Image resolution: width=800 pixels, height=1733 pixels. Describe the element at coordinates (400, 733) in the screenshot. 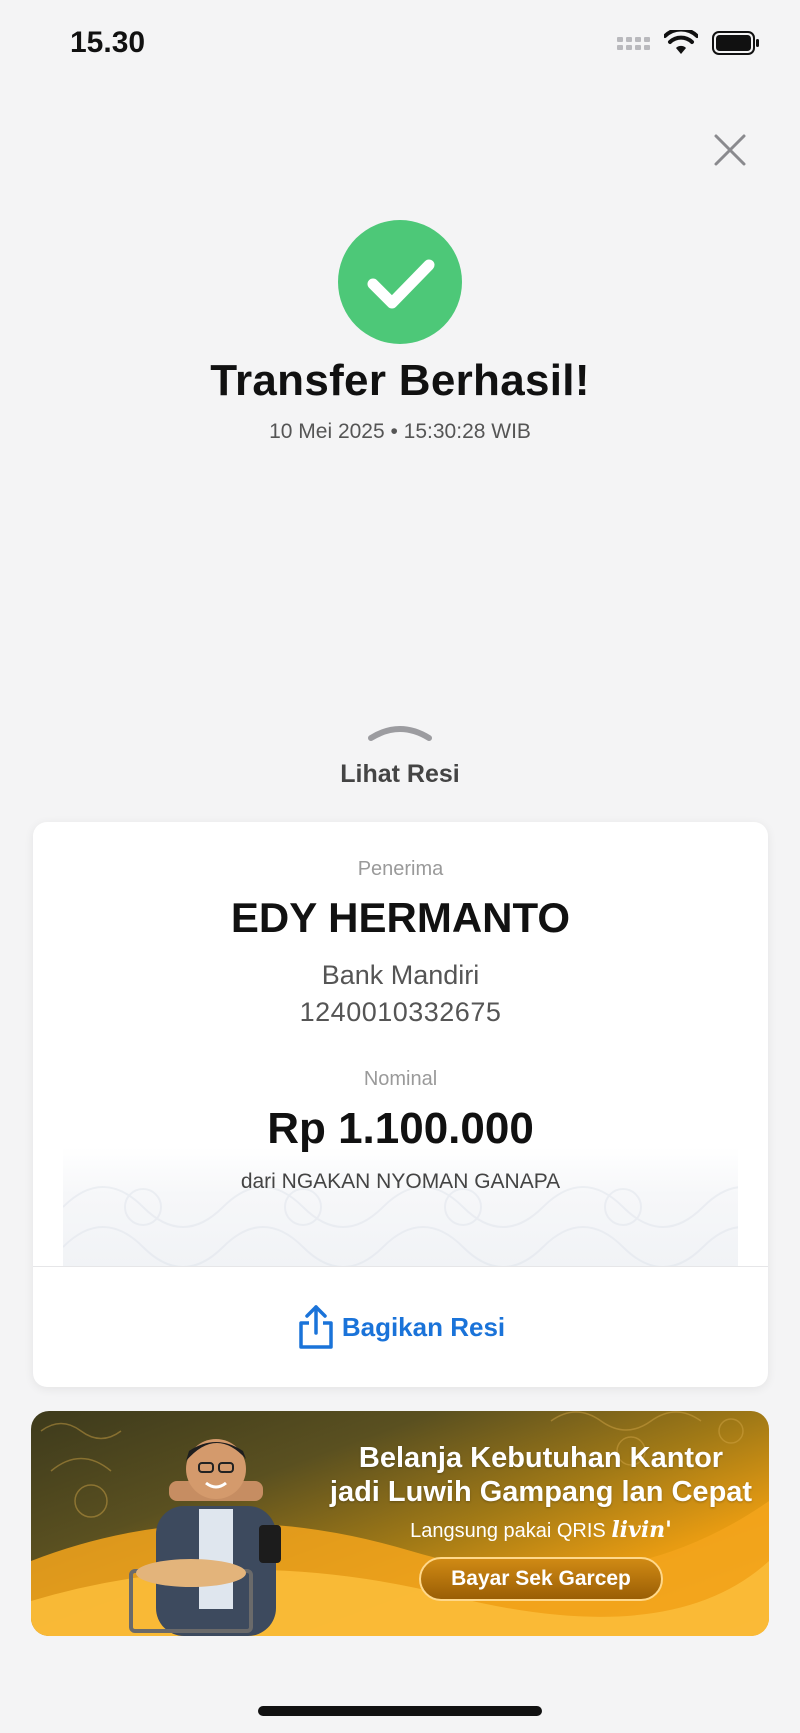

I see `chevron-up-icon` at that location.